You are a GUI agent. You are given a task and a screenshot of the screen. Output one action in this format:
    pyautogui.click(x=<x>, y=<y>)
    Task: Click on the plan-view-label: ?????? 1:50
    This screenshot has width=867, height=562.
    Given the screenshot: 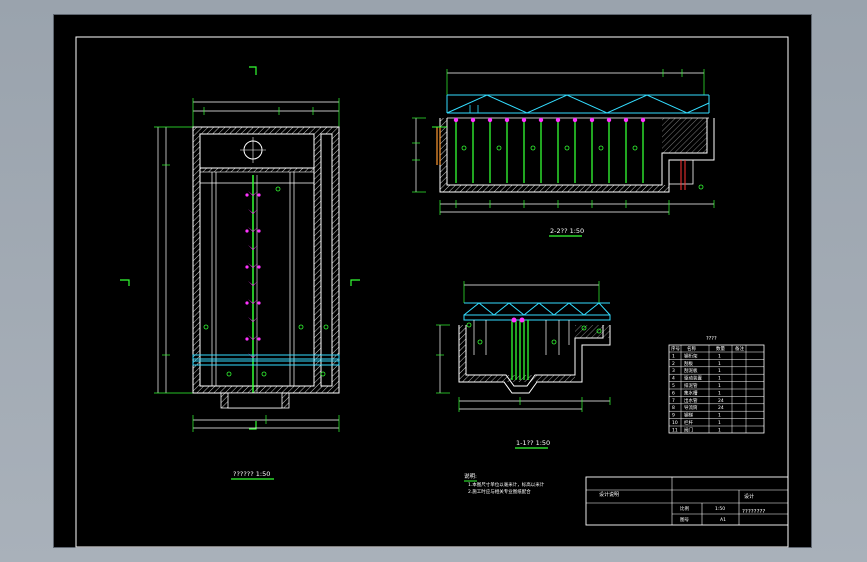 What is the action you would take?
    pyautogui.click(x=251, y=474)
    